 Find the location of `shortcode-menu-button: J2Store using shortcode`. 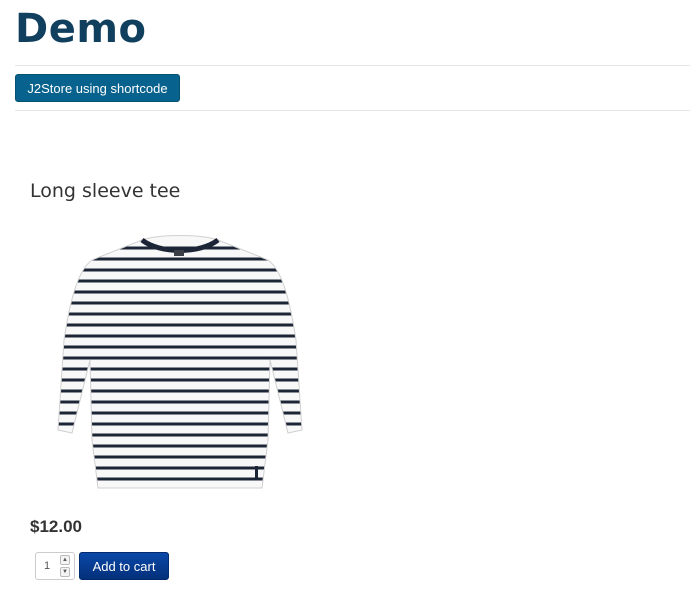

shortcode-menu-button: J2Store using shortcode is located at coordinates (97, 88).